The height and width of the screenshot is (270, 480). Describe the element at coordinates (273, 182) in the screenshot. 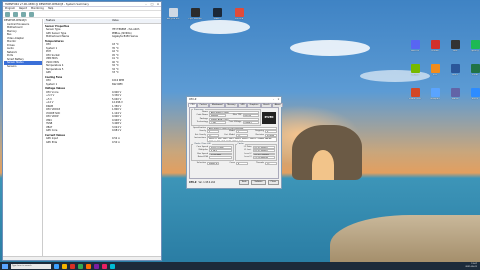

I see `close-button: Close` at that location.